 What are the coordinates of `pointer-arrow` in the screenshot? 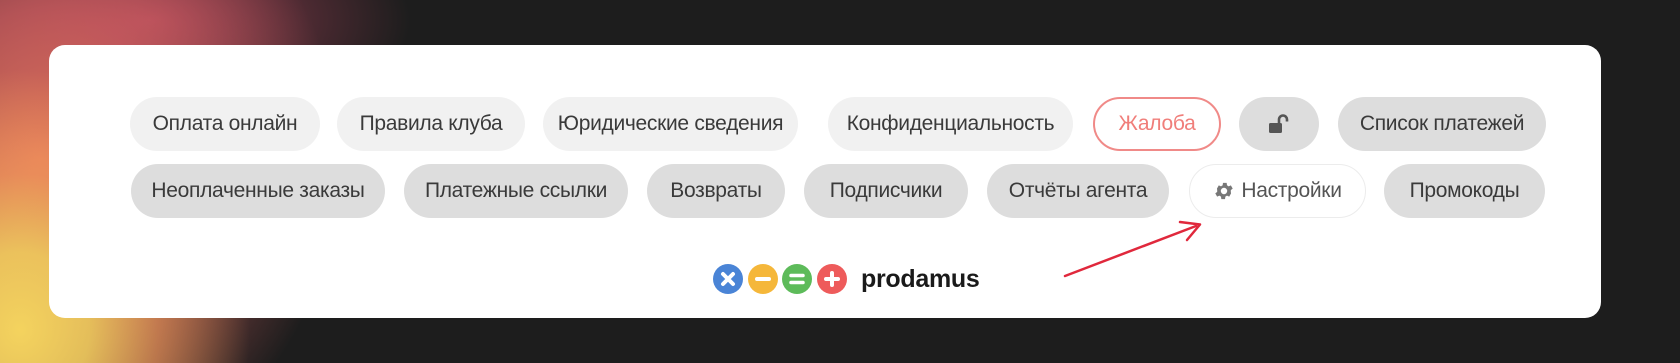 It's located at (1132, 249).